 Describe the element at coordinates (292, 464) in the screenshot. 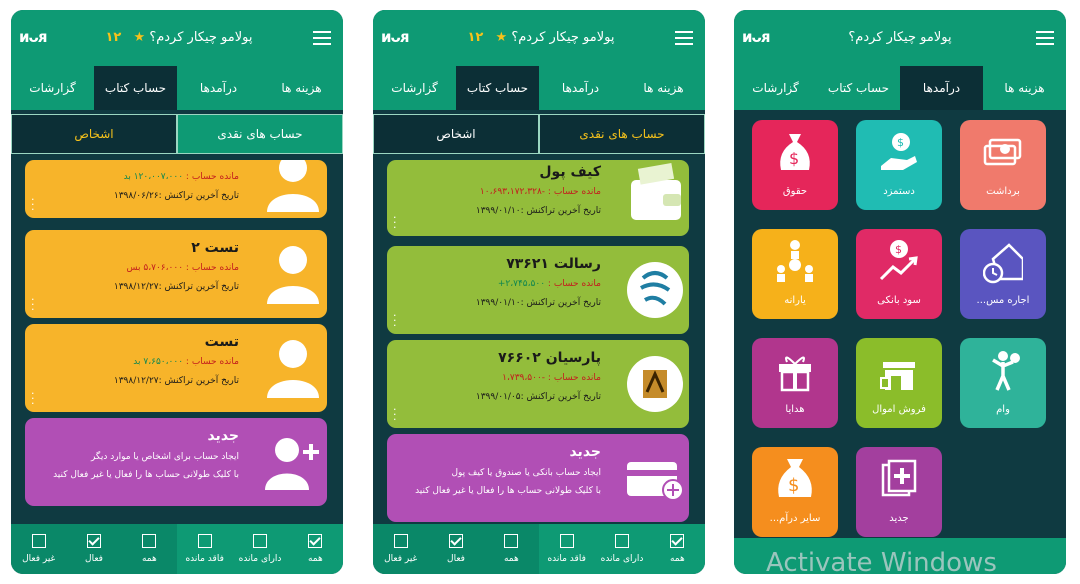

I see `add-person-icon` at that location.